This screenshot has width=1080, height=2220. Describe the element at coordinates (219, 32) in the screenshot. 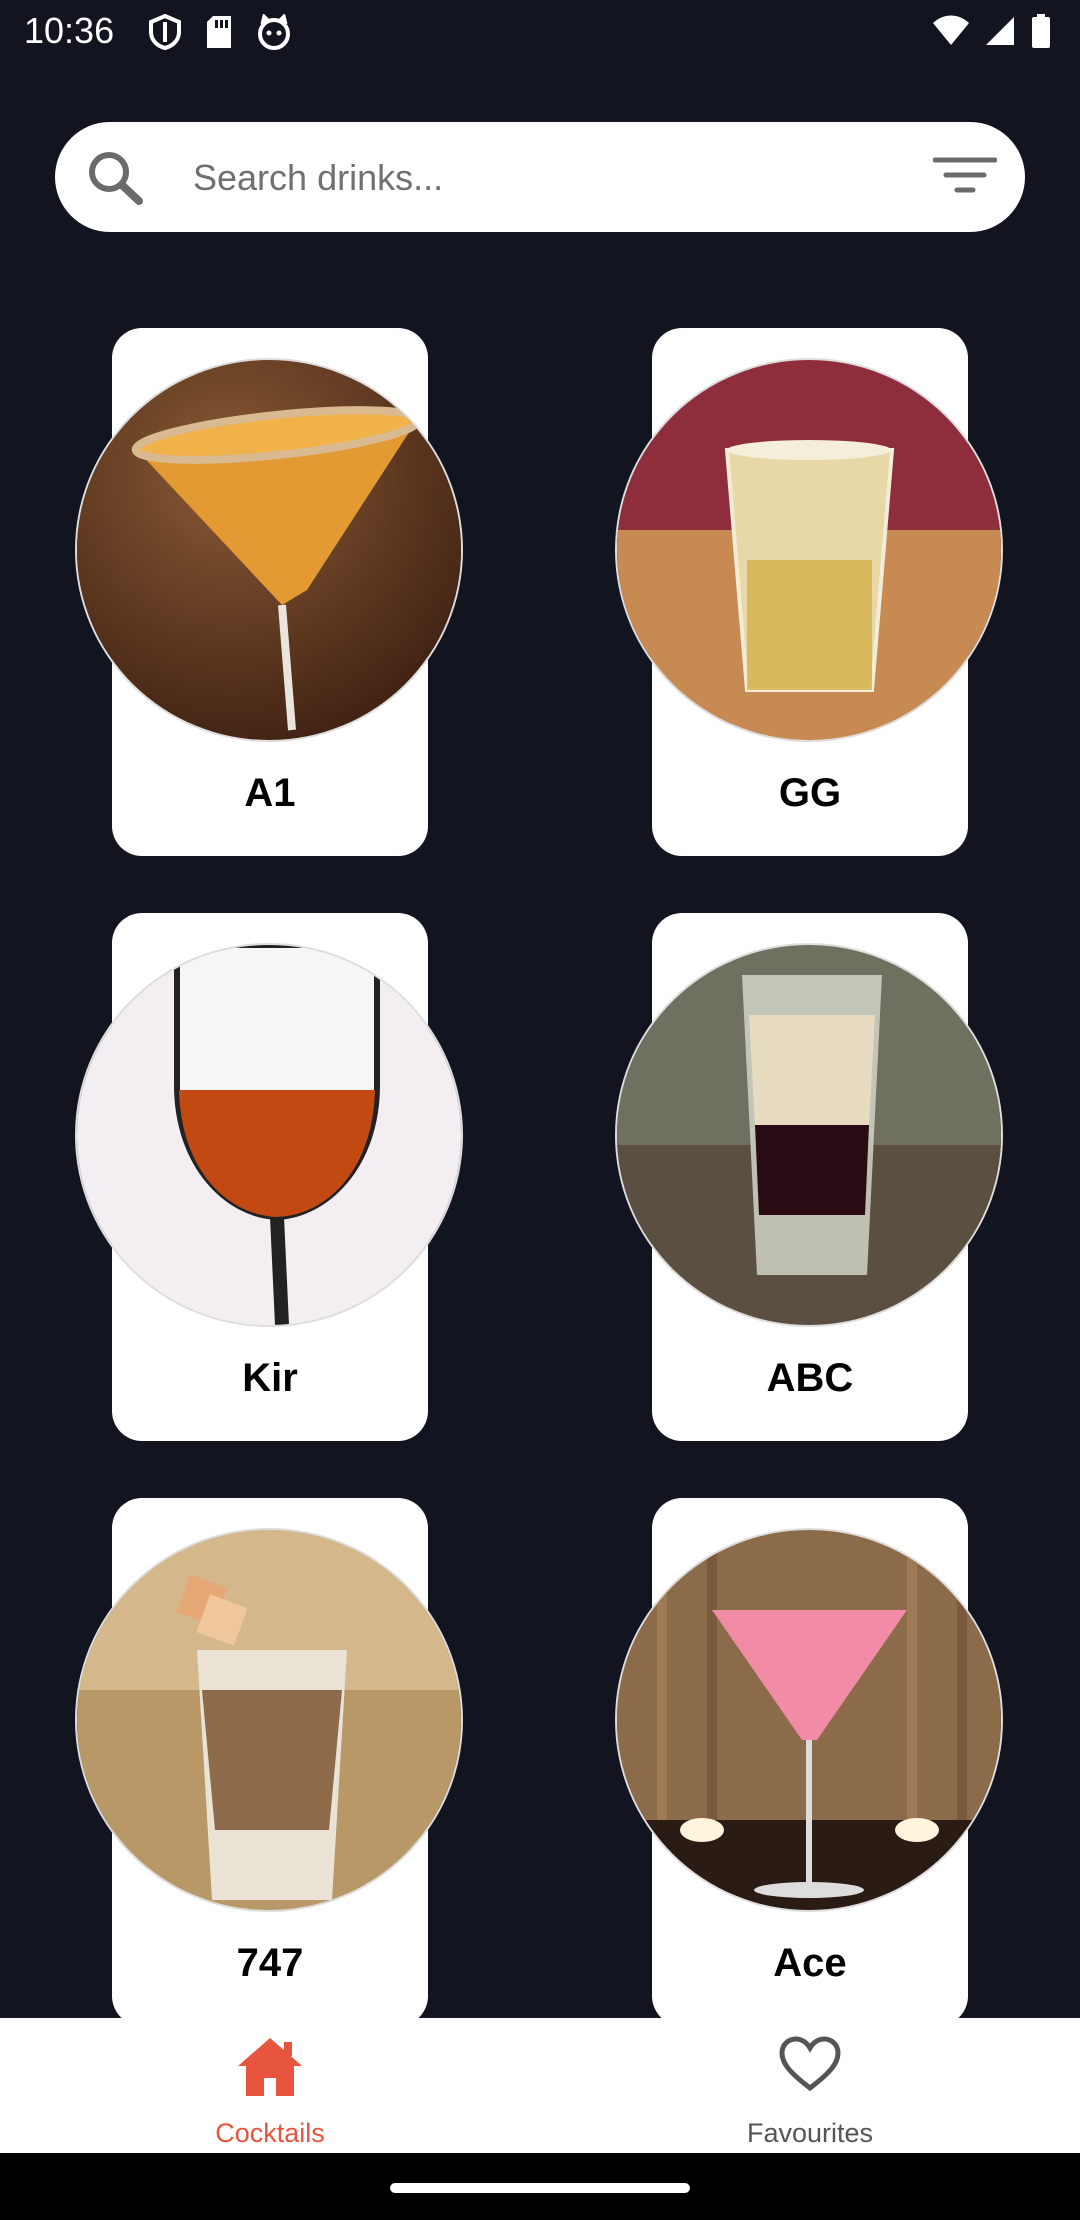

I see `sd-card-icon` at that location.